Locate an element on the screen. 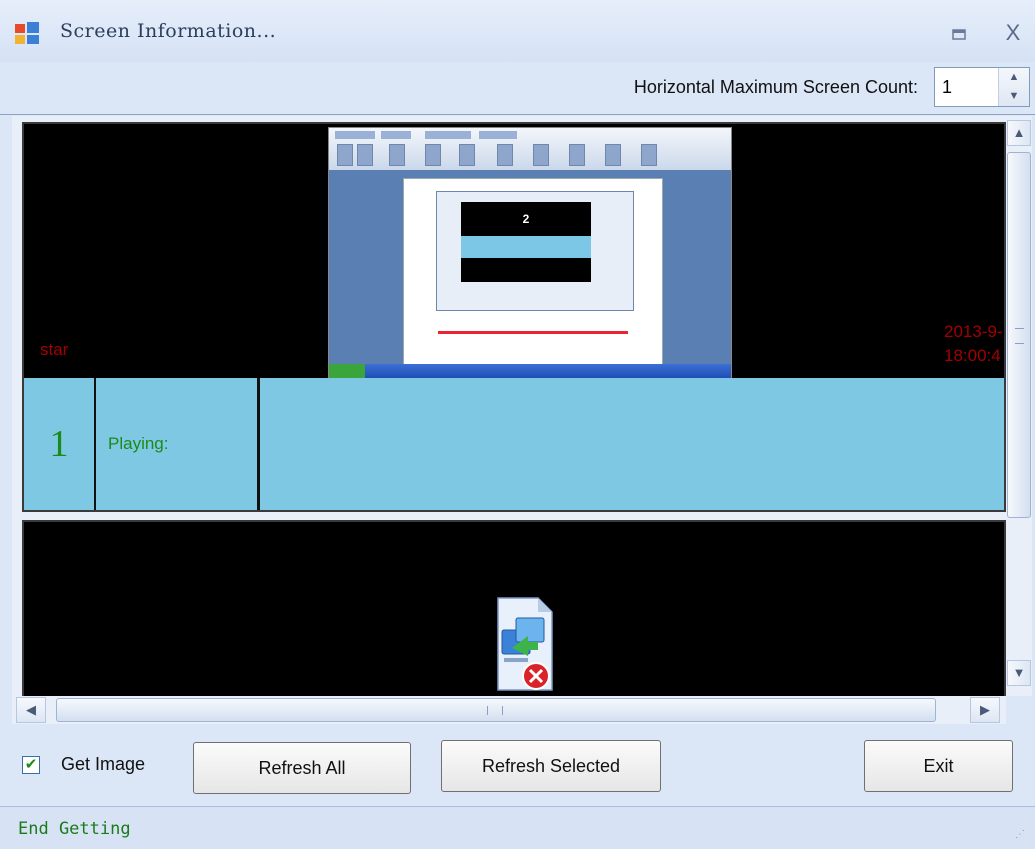 Image resolution: width=1035 pixels, height=849 pixels. checkmark-icon: ✔ is located at coordinates (31, 764).